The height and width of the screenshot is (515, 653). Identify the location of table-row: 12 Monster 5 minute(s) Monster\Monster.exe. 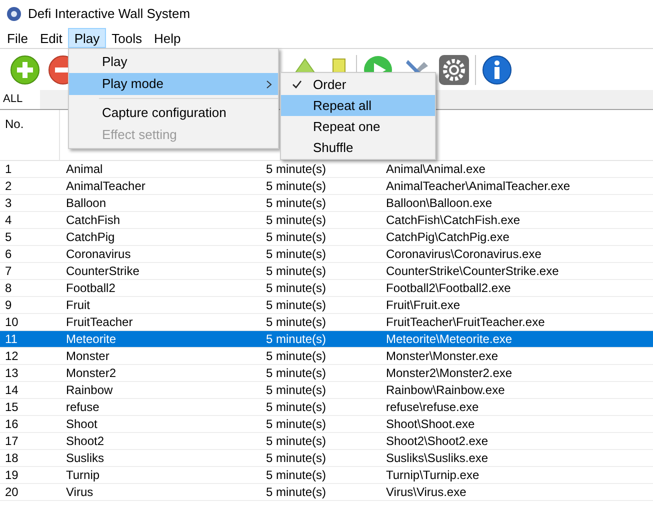
(326, 356).